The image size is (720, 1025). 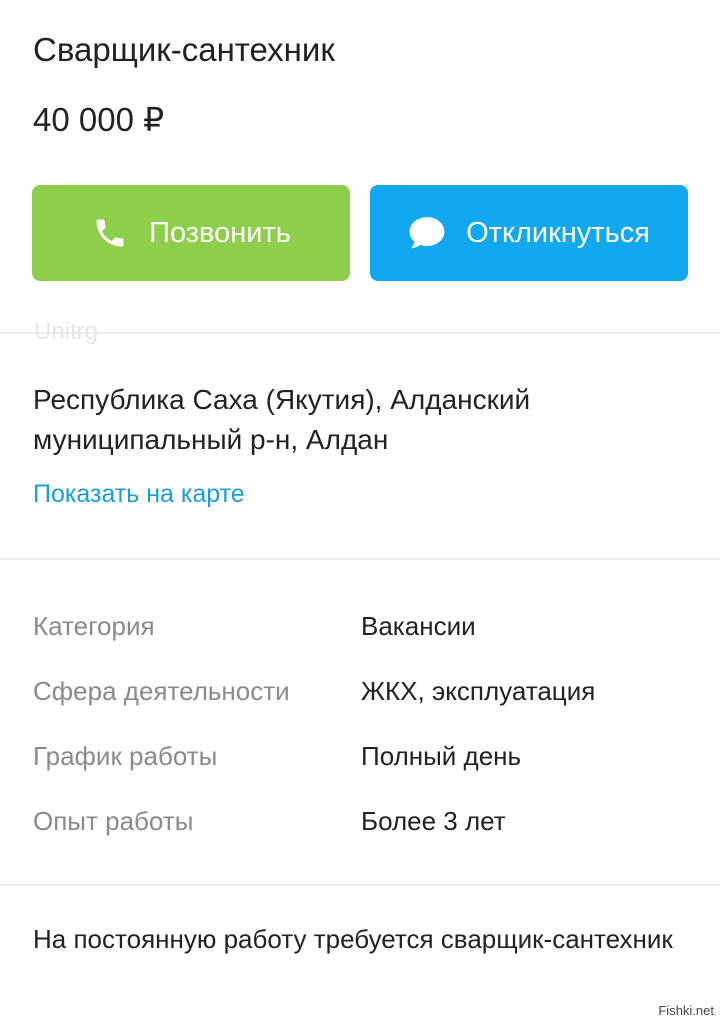 What do you see at coordinates (99, 119) in the screenshot?
I see `listing-price: 40 000 ₽` at bounding box center [99, 119].